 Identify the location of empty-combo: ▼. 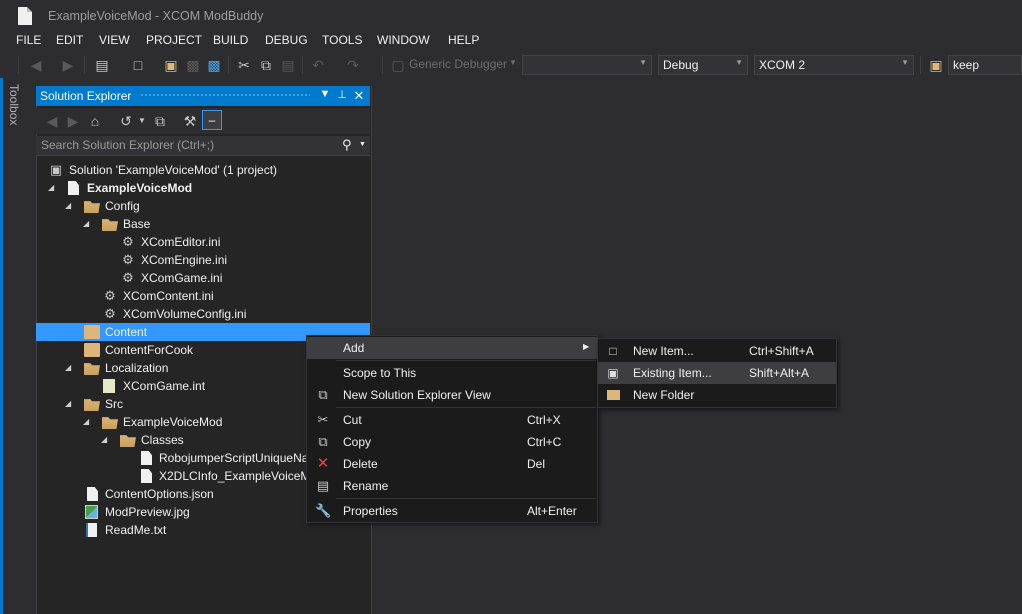
(587, 65).